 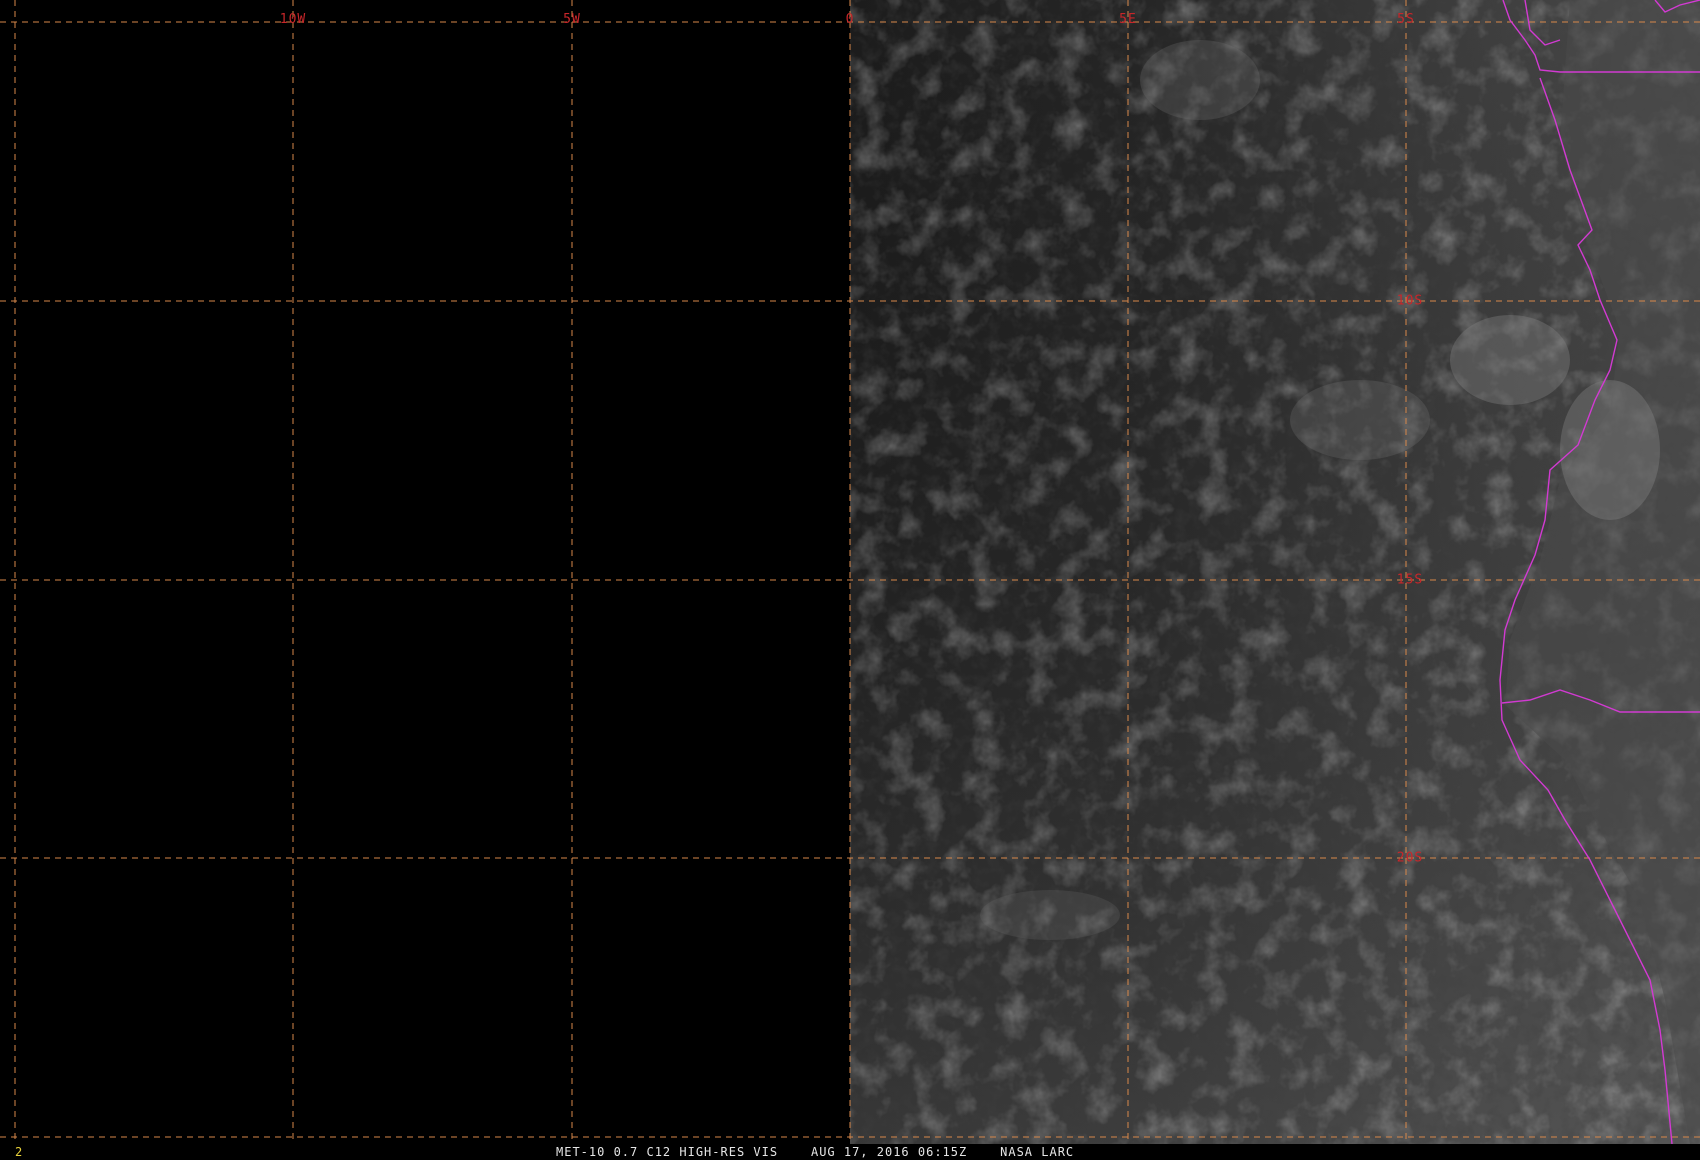 I want to click on frame-number: 2, so click(x=19, y=1152).